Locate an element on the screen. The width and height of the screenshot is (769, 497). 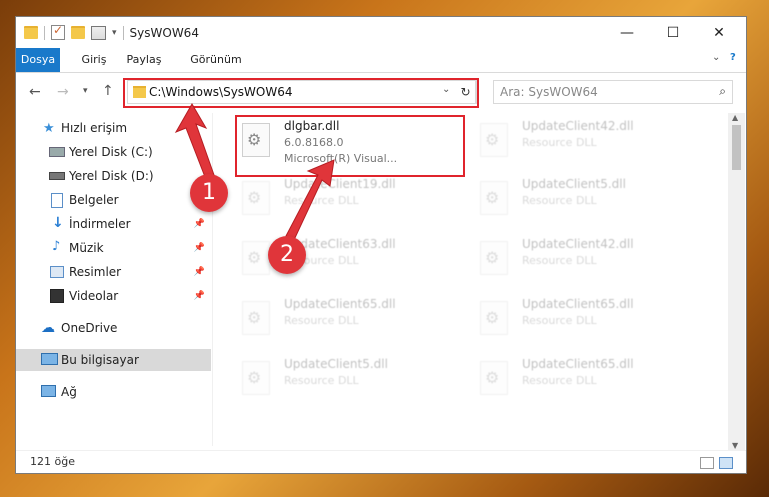
step-badge-1: 1 is located at coordinates (209, 193).